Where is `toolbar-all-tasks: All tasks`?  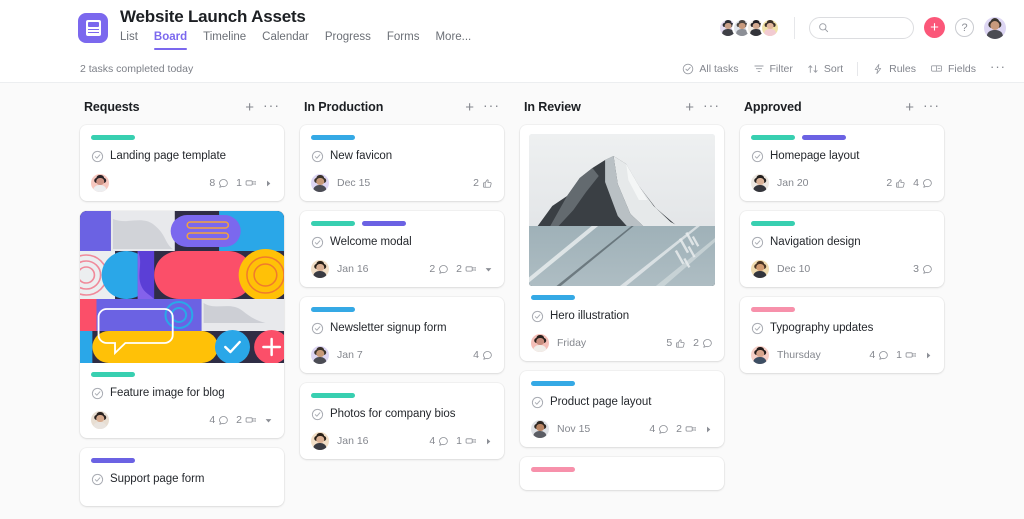
toolbar-all-tasks: All tasks is located at coordinates (710, 69).